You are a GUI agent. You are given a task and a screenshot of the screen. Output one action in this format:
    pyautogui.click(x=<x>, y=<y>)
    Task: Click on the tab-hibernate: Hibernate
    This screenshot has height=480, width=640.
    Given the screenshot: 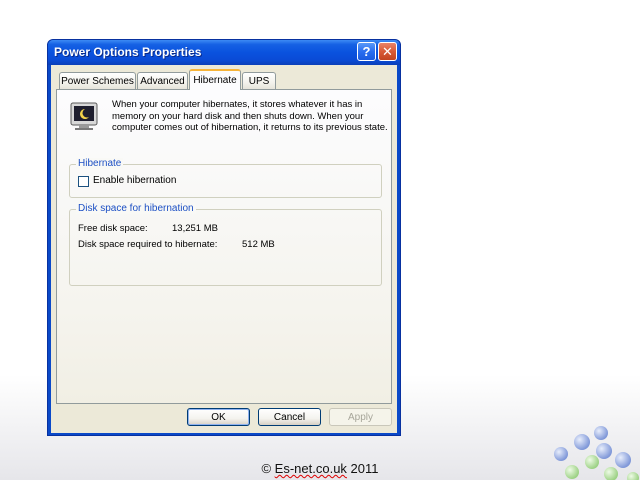 What is the action you would take?
    pyautogui.click(x=215, y=79)
    